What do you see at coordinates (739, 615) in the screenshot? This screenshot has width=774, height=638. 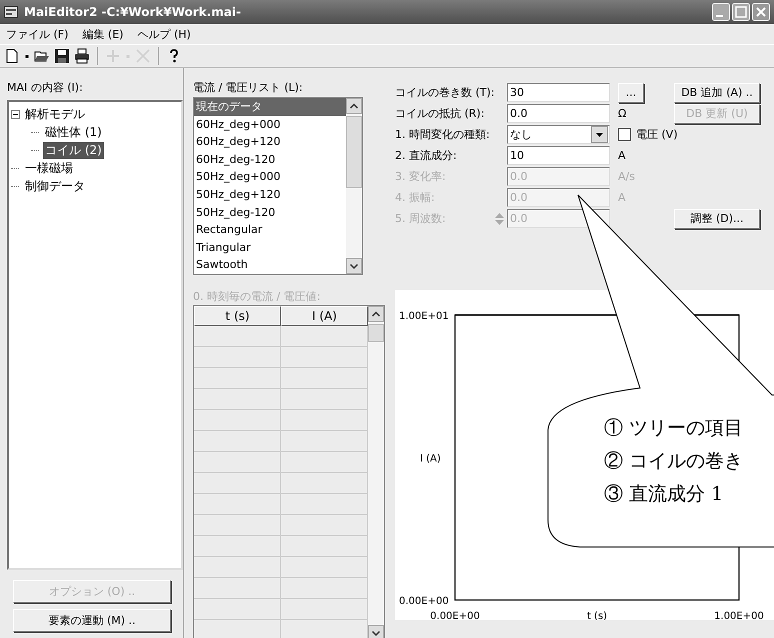 I see `x-tick-label: 1.00E+00` at bounding box center [739, 615].